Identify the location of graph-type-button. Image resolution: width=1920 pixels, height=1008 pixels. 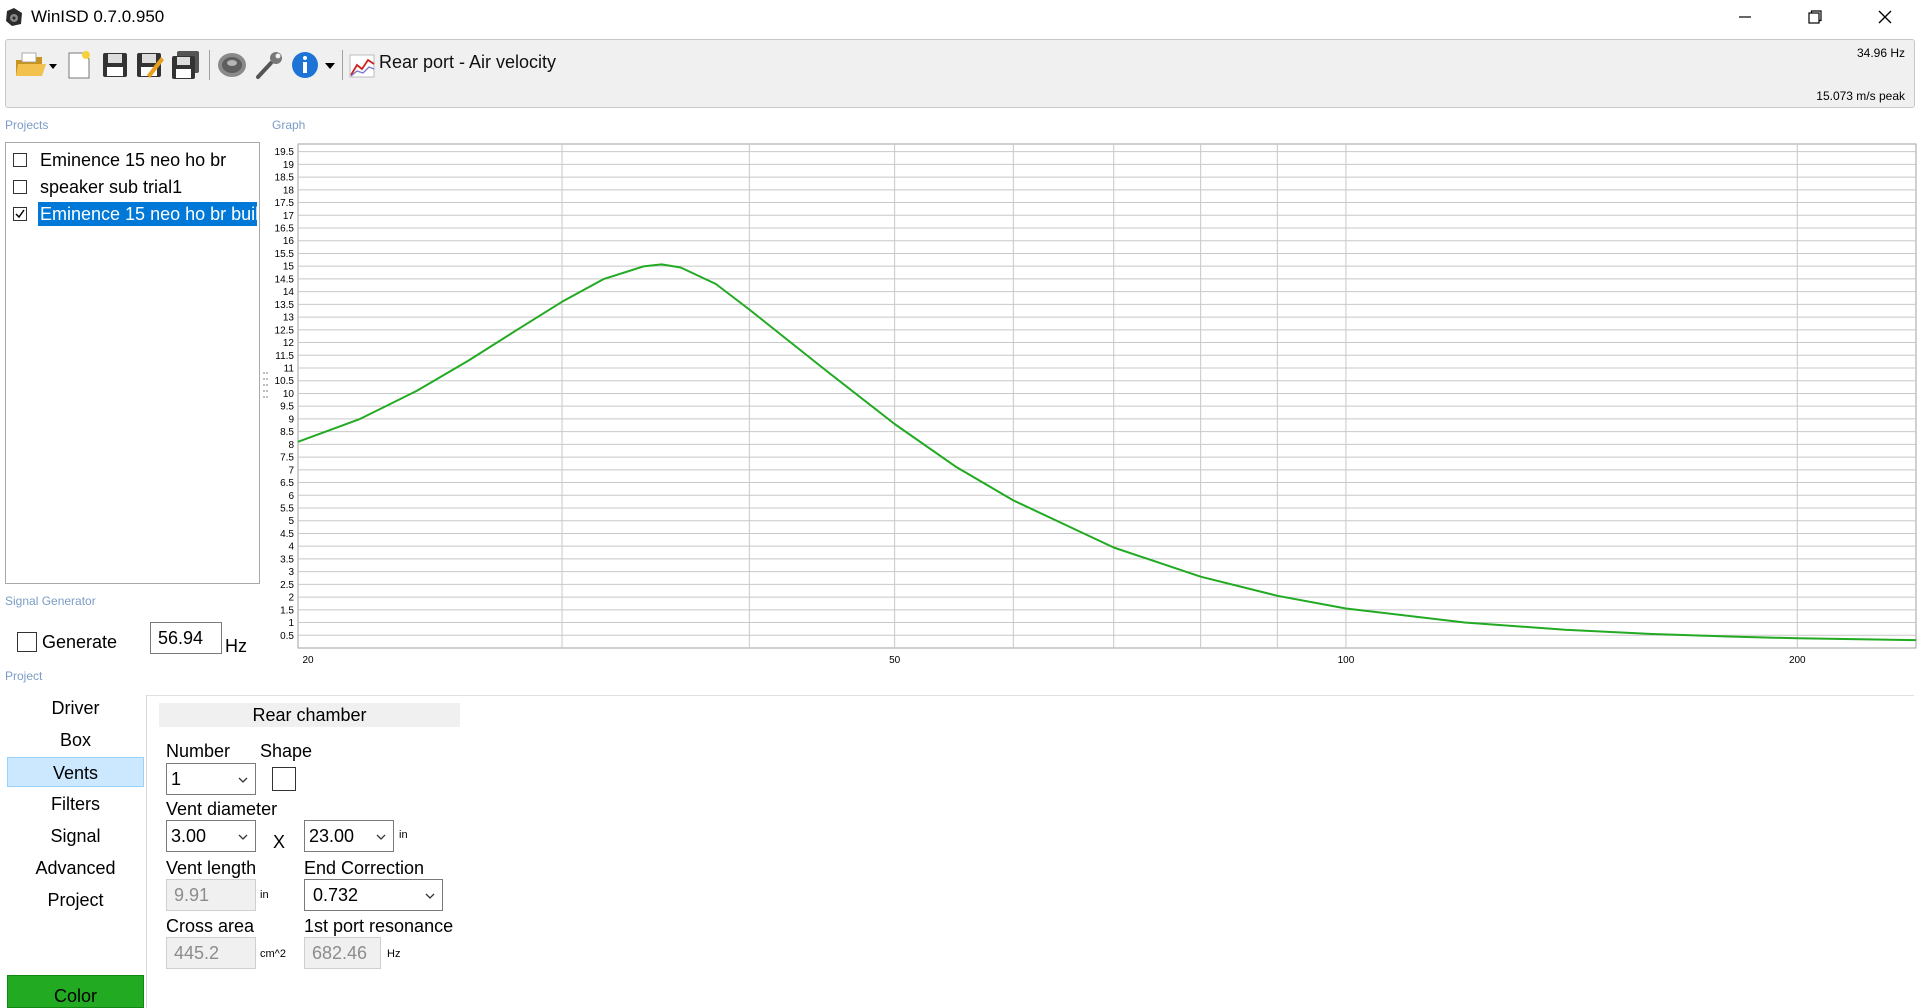
(362, 65).